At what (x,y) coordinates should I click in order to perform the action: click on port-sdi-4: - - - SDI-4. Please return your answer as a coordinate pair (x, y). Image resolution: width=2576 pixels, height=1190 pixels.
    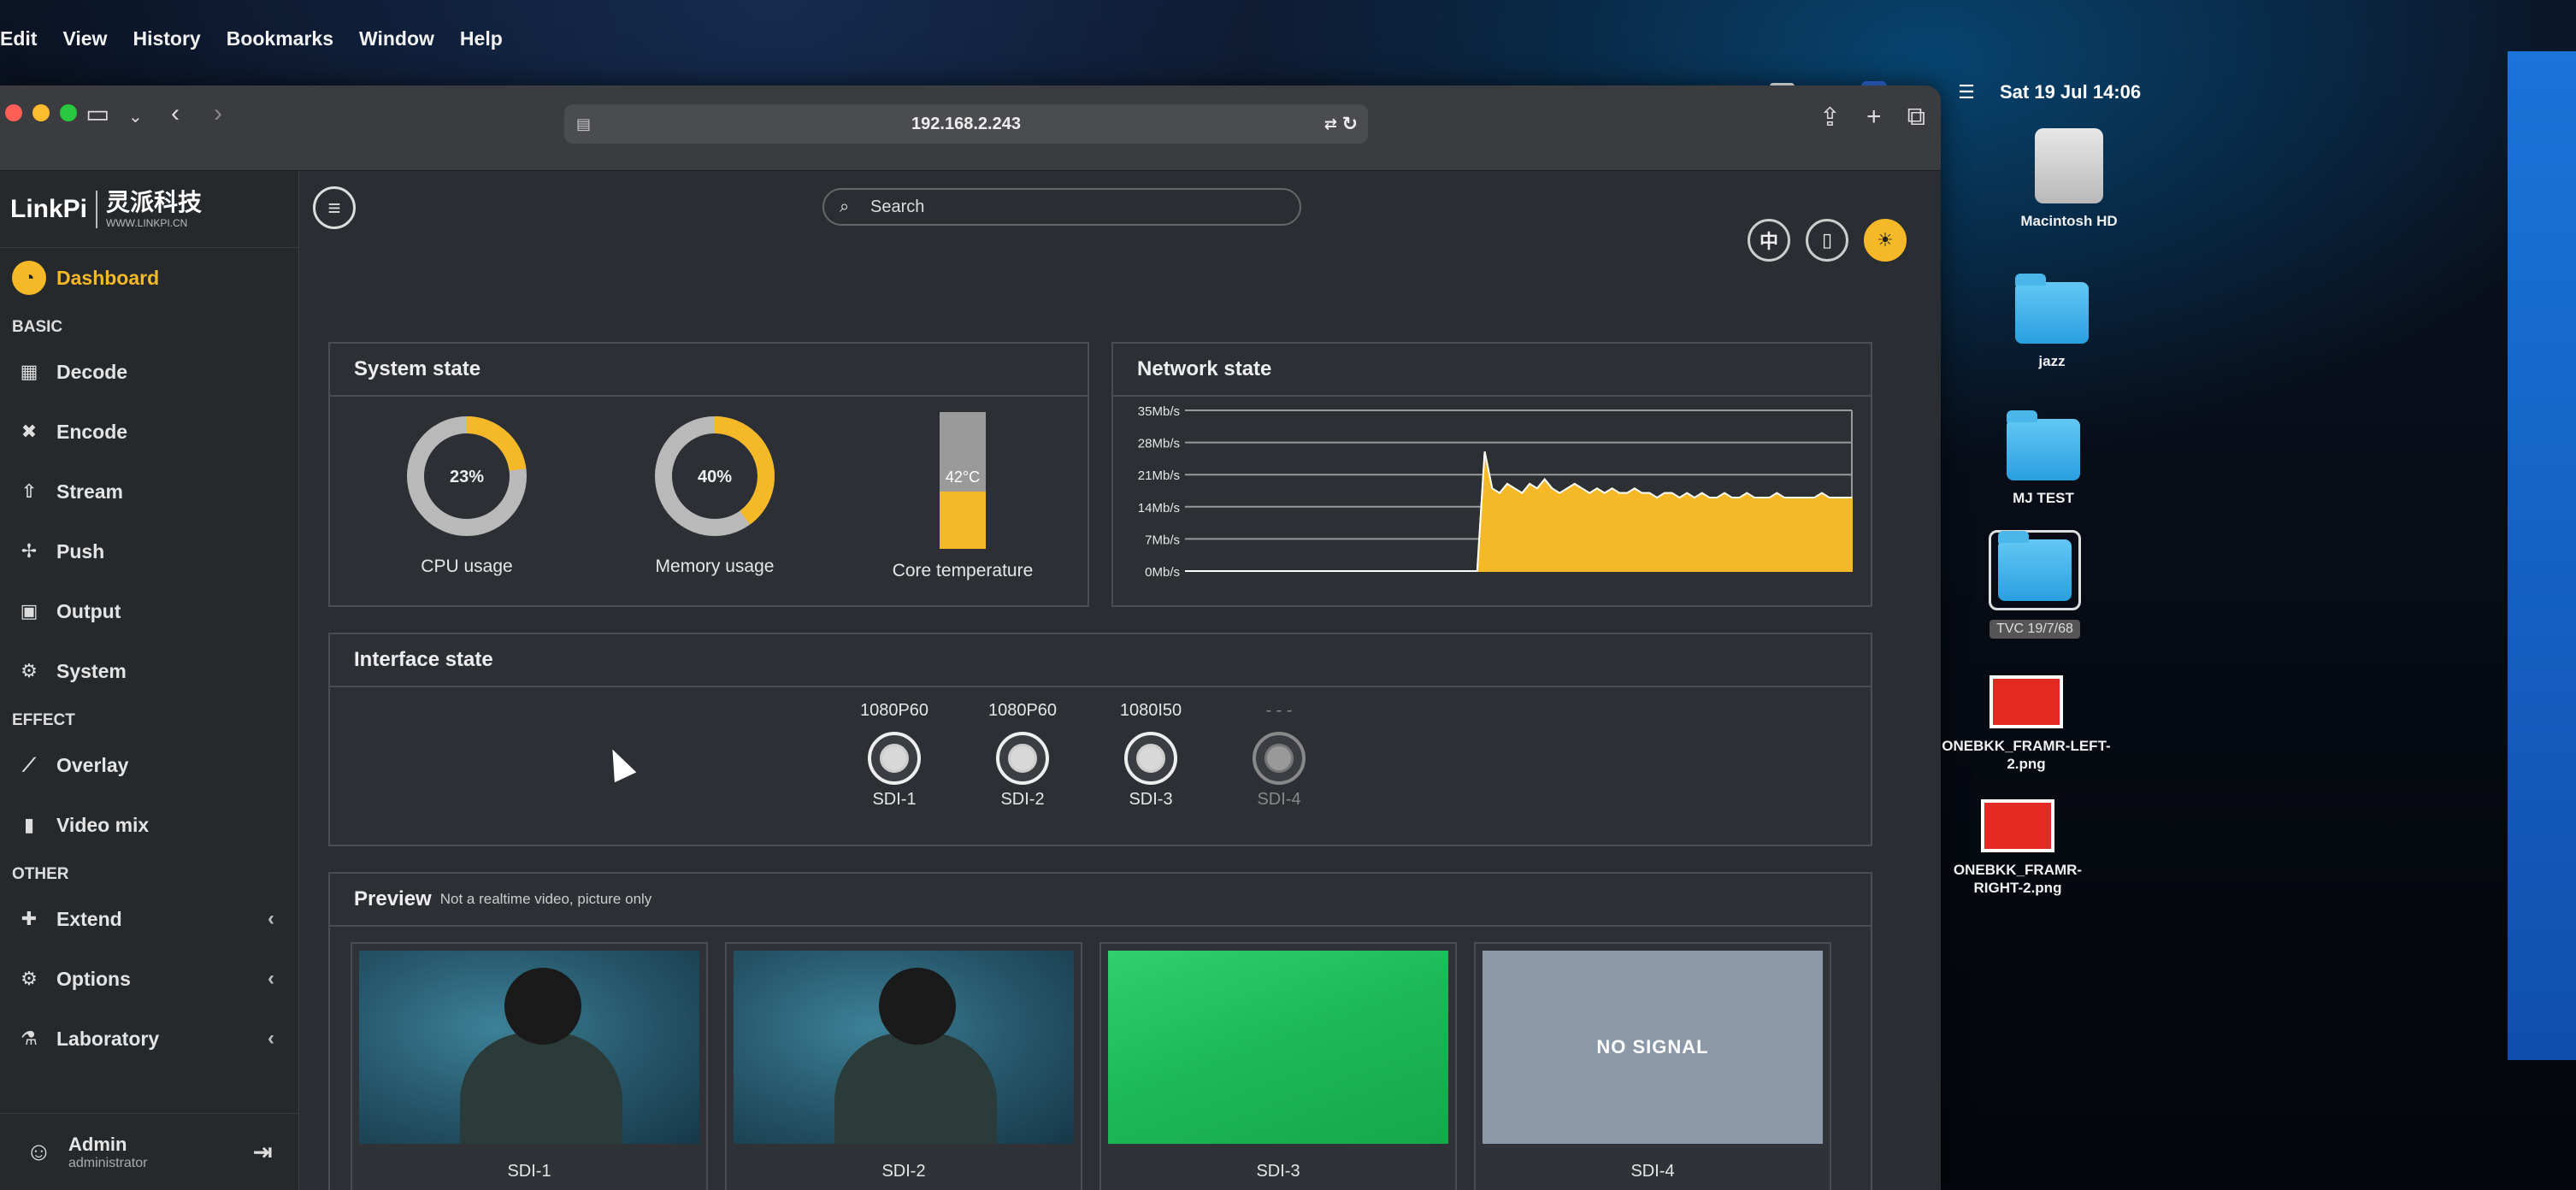
    Looking at the image, I should click on (1279, 756).